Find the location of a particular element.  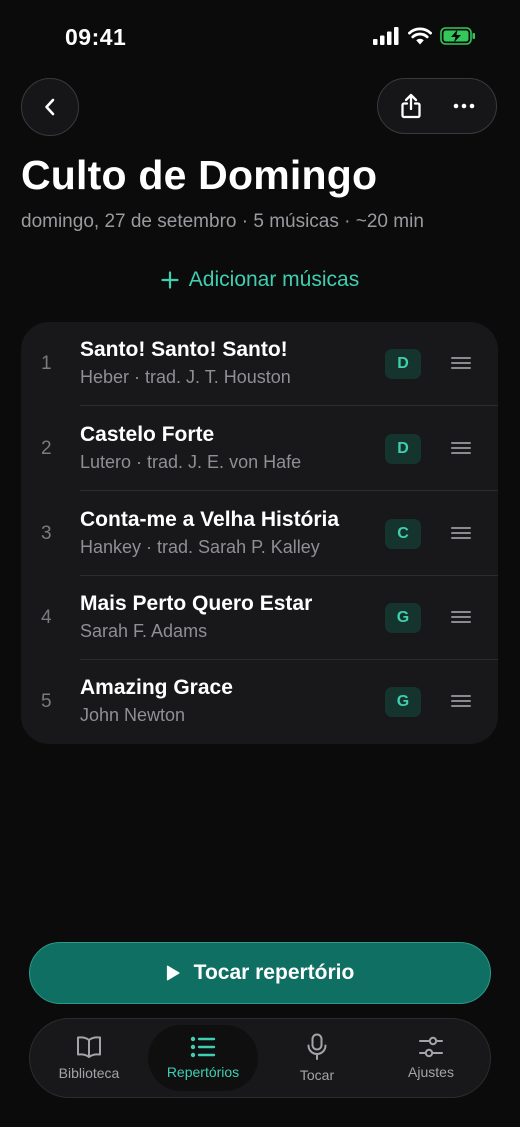

song-number: 2 is located at coordinates (46, 448).